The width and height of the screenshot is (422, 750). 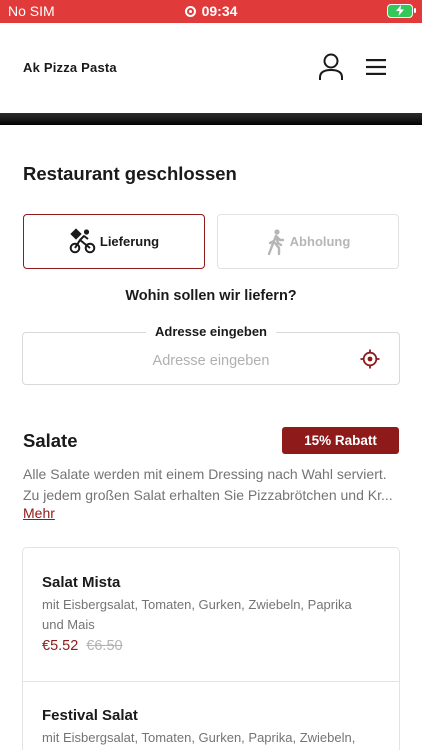 What do you see at coordinates (190, 11) in the screenshot?
I see `recording-icon` at bounding box center [190, 11].